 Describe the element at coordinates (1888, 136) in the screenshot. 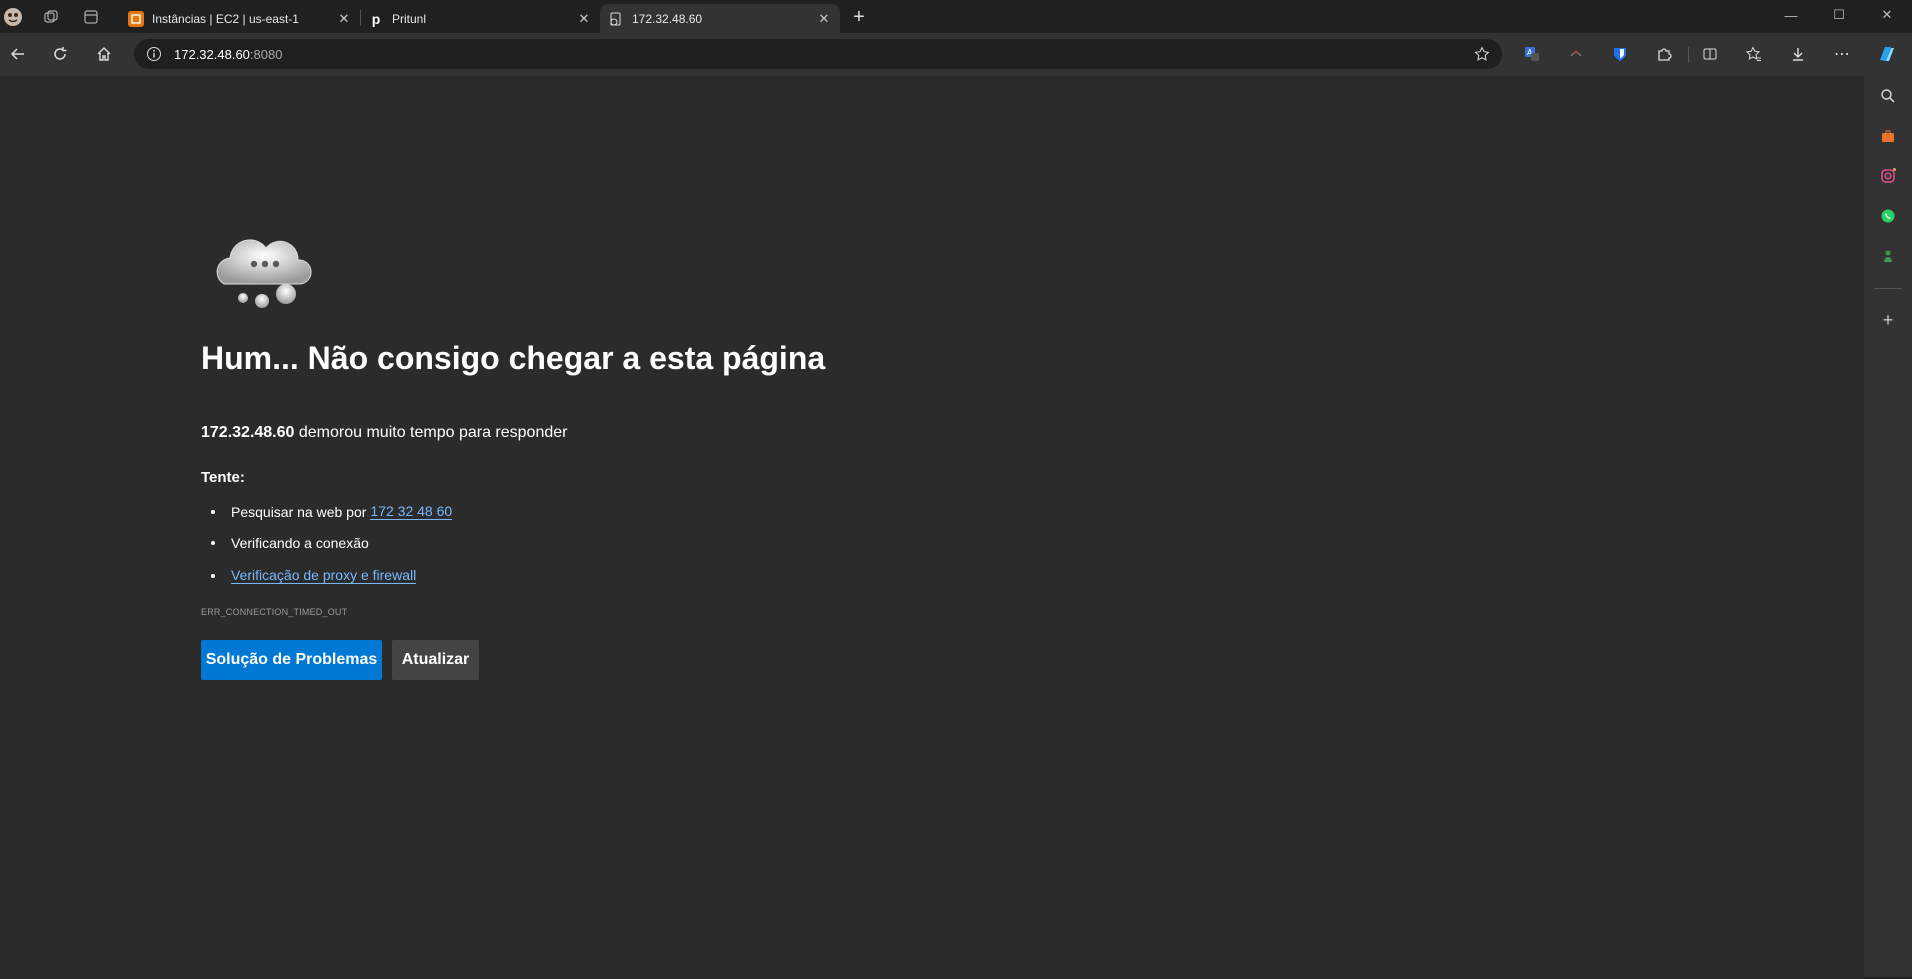

I see `tools-briefcase-icon` at that location.